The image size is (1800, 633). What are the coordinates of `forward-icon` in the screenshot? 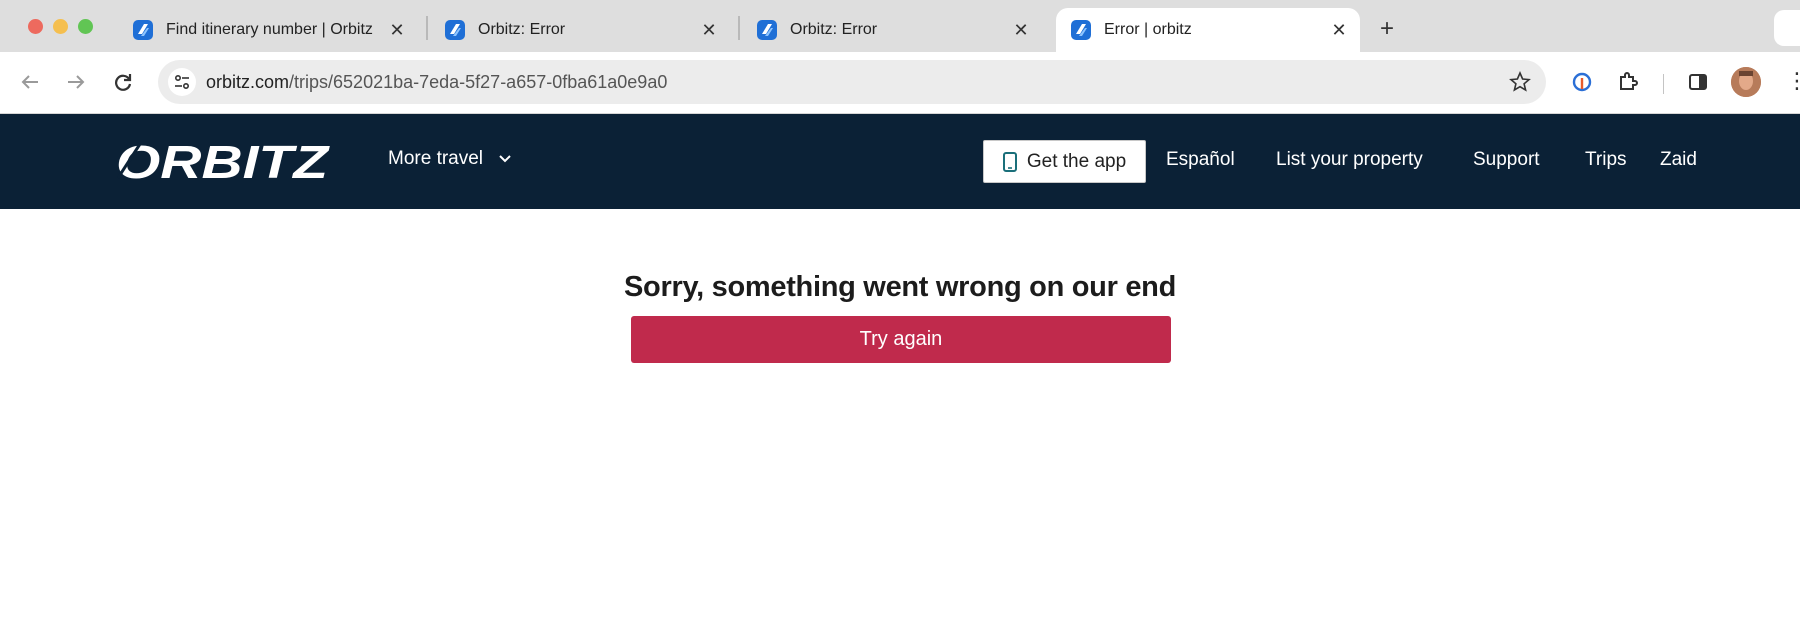 It's located at (76, 82).